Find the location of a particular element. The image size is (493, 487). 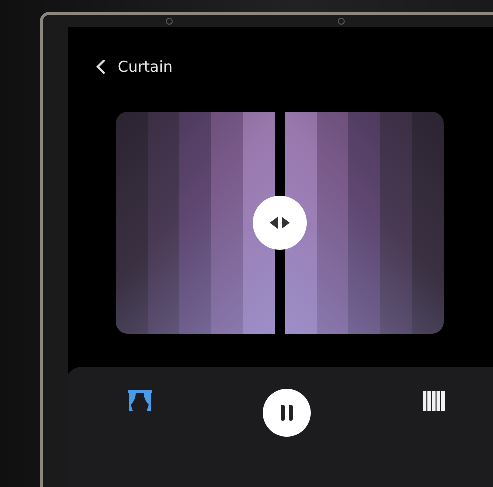

curtains-open-button is located at coordinates (139, 401).